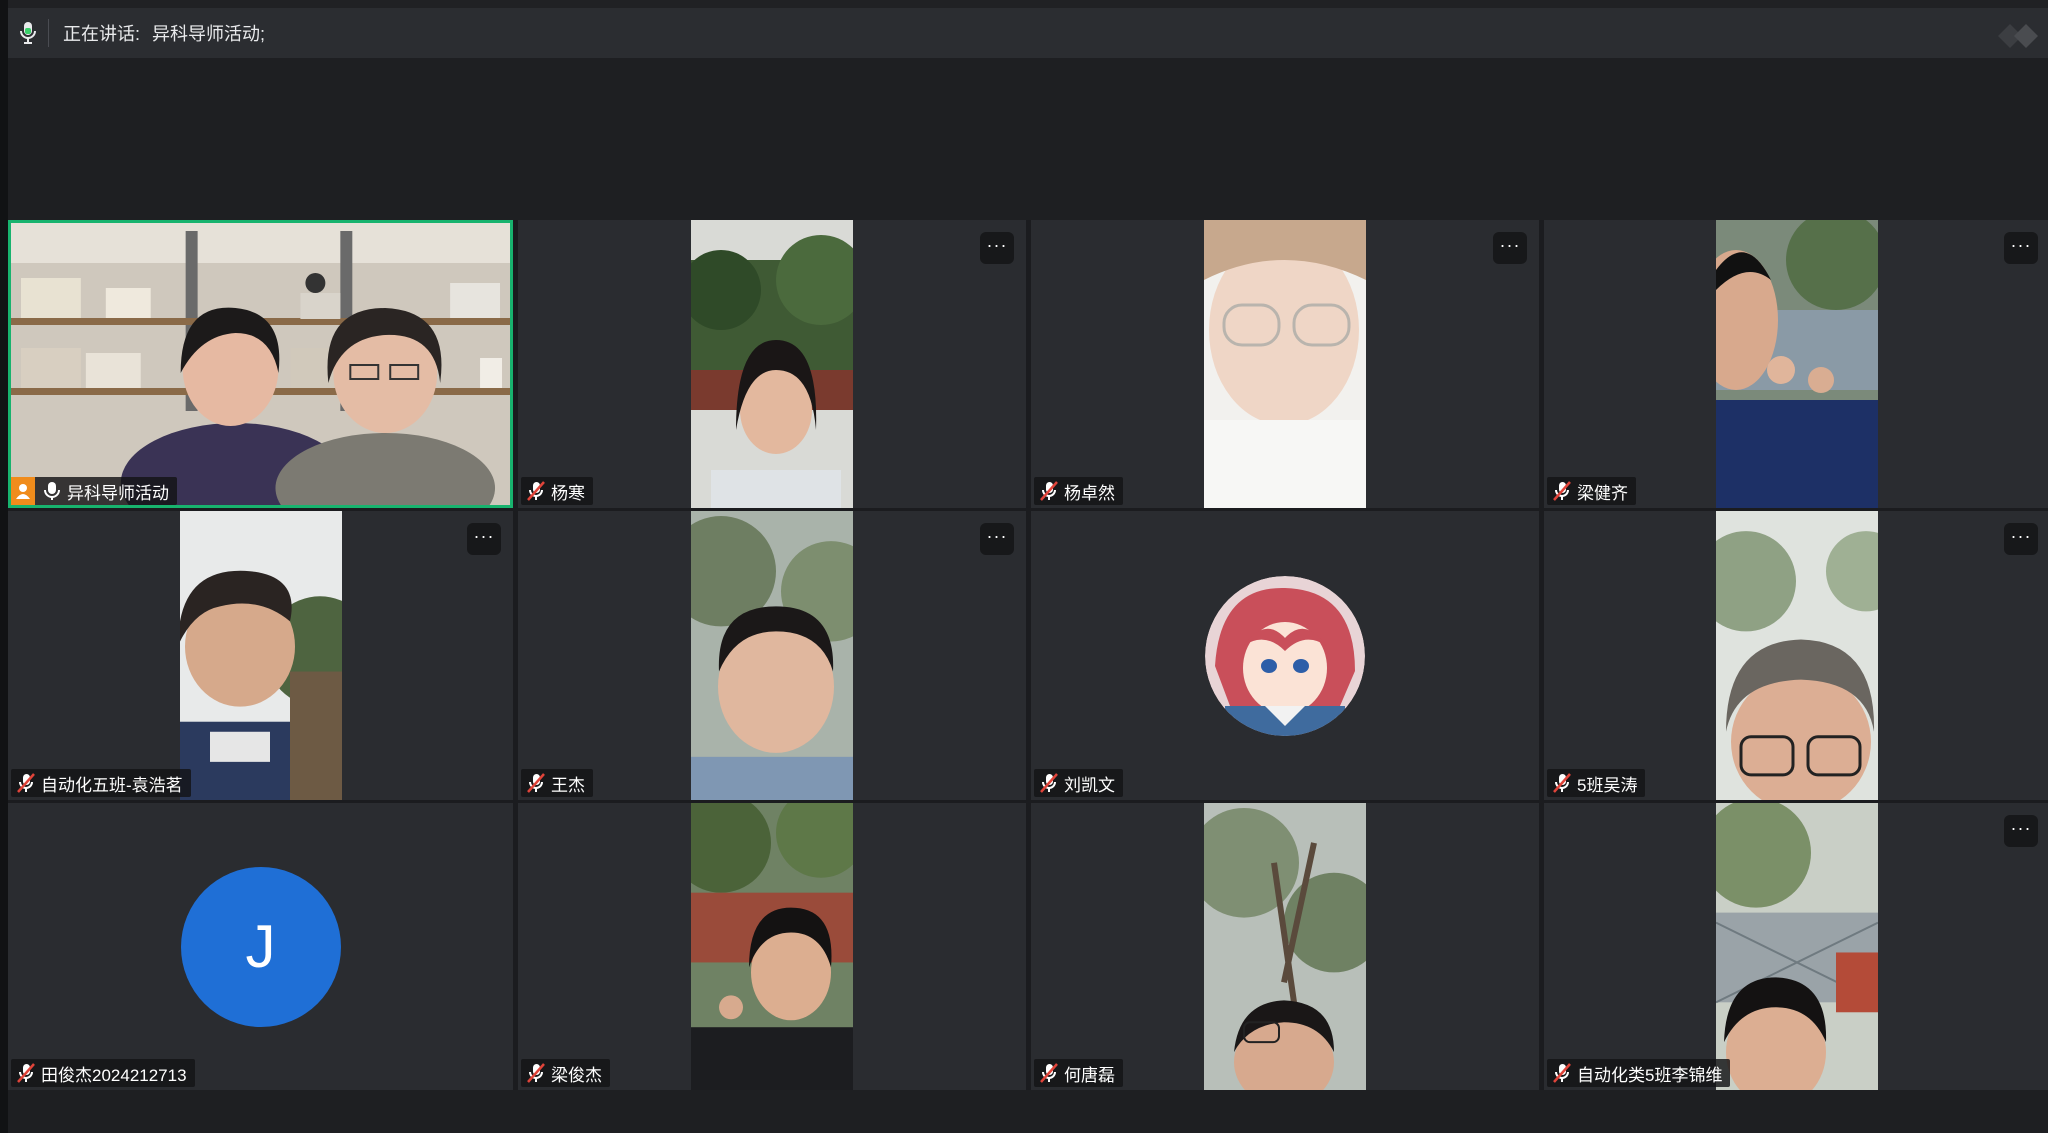 This screenshot has width=2048, height=1133. What do you see at coordinates (1650, 1075) in the screenshot?
I see `participant-name: 自动化类5班李锦维` at bounding box center [1650, 1075].